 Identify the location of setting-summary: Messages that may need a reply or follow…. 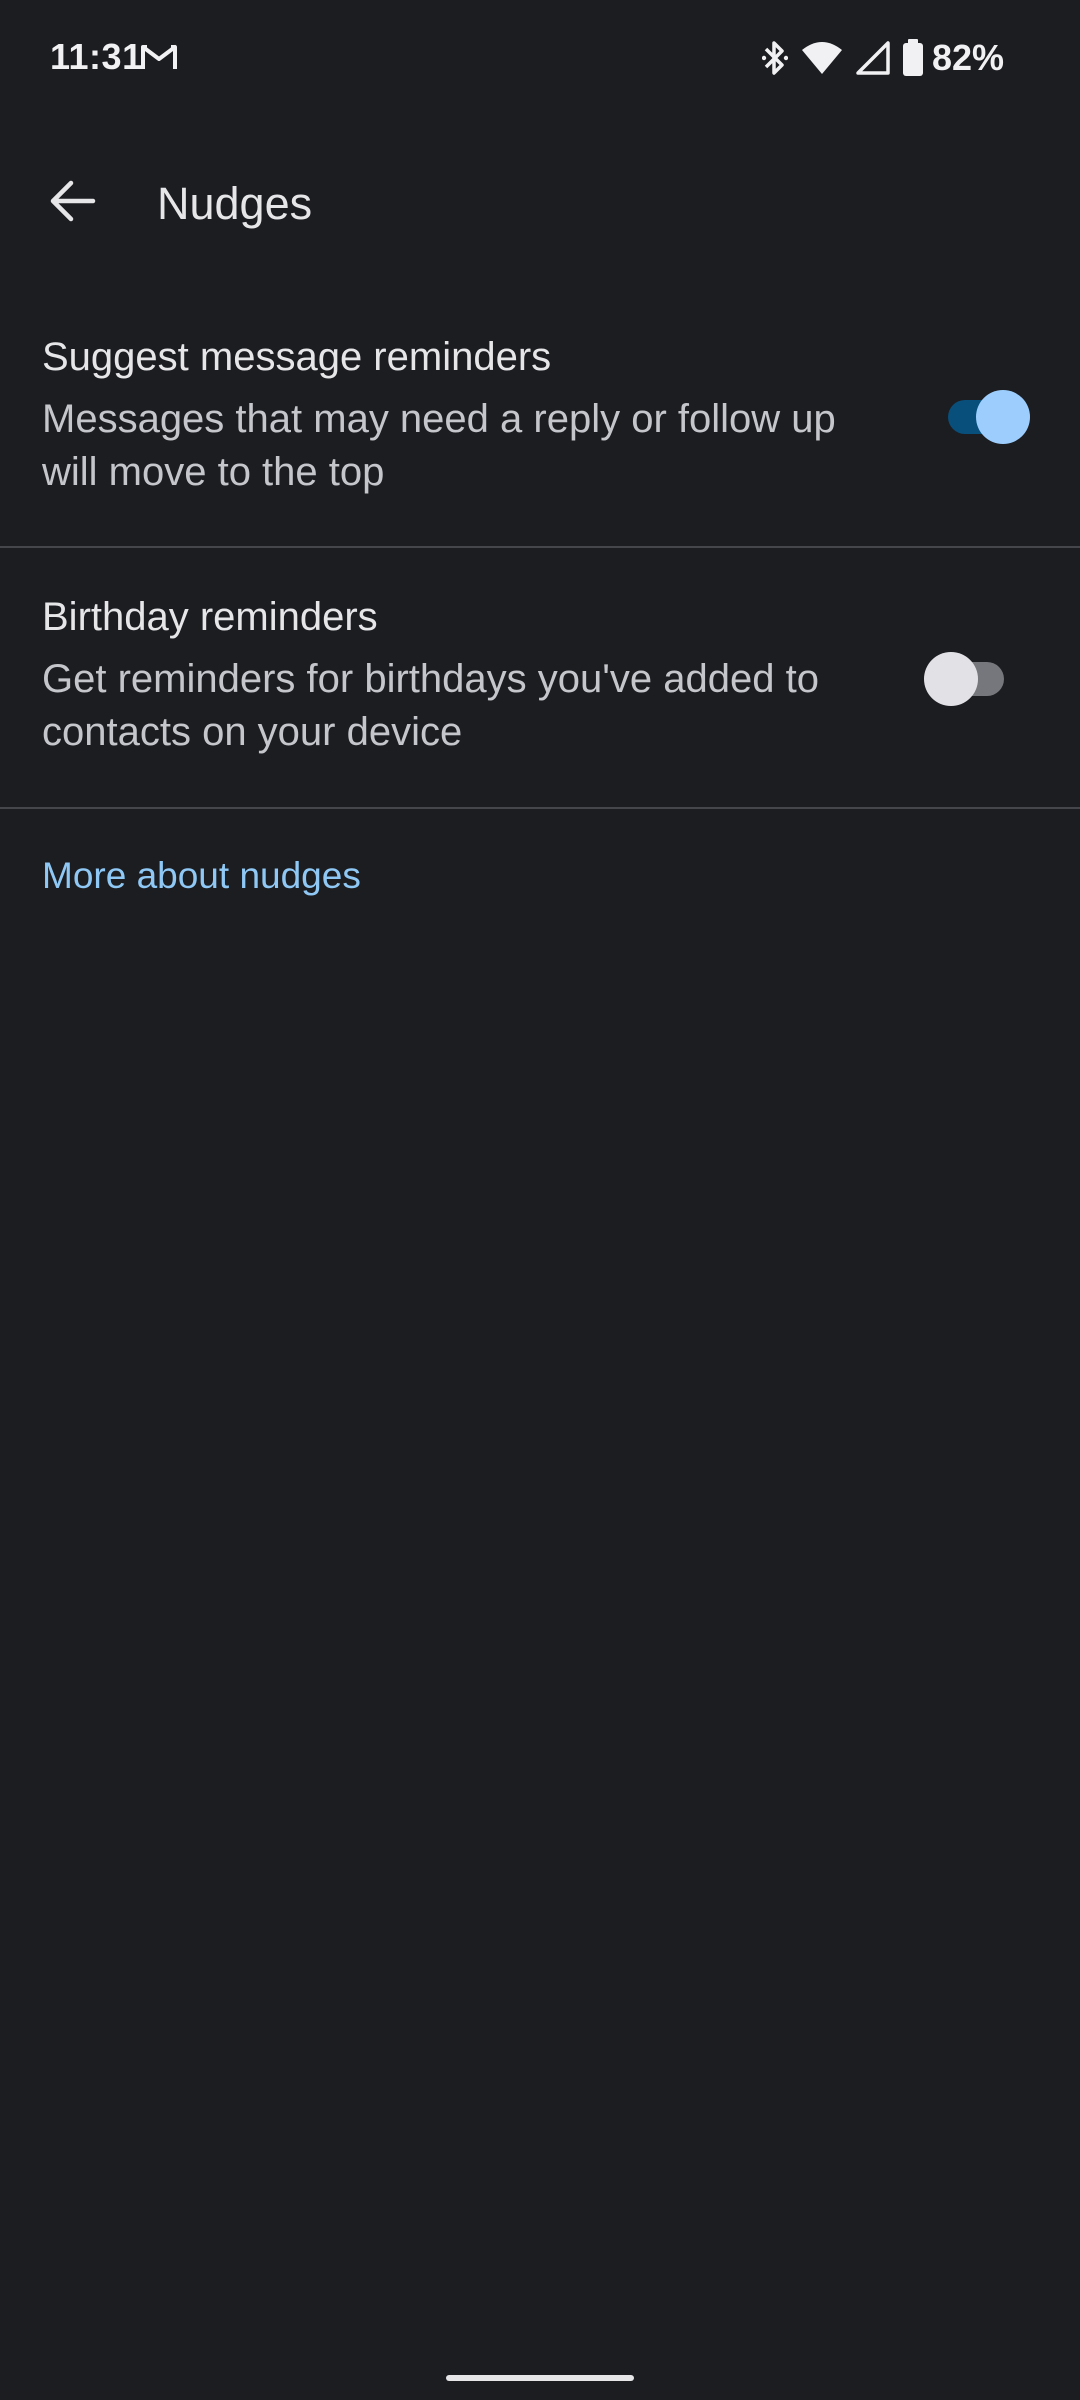
(439, 445).